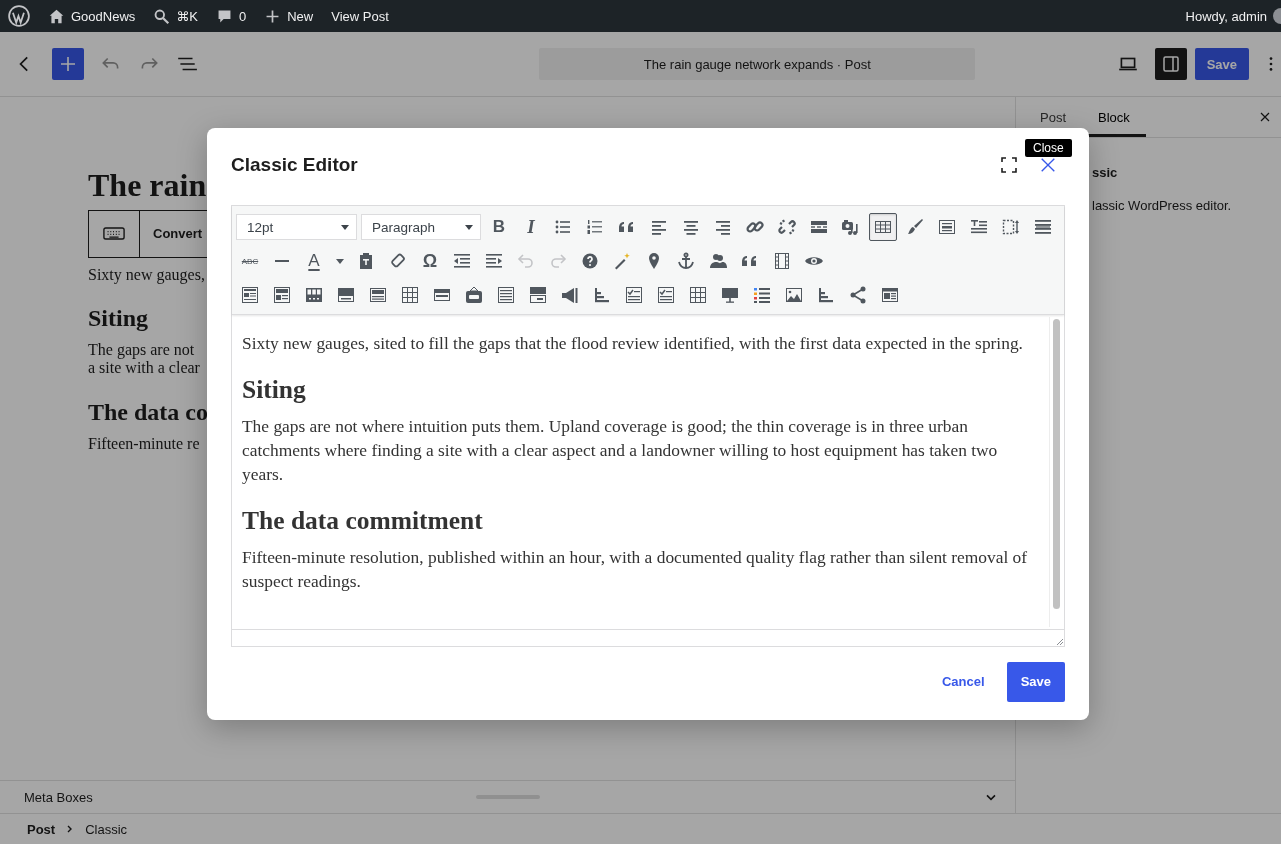  What do you see at coordinates (526, 261) in the screenshot?
I see `undo-icon` at bounding box center [526, 261].